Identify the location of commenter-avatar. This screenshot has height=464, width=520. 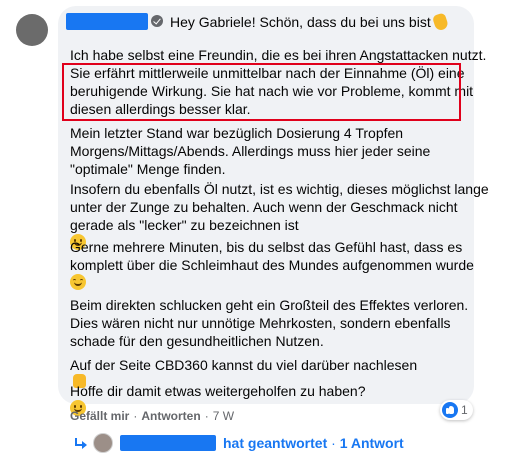
(32, 30).